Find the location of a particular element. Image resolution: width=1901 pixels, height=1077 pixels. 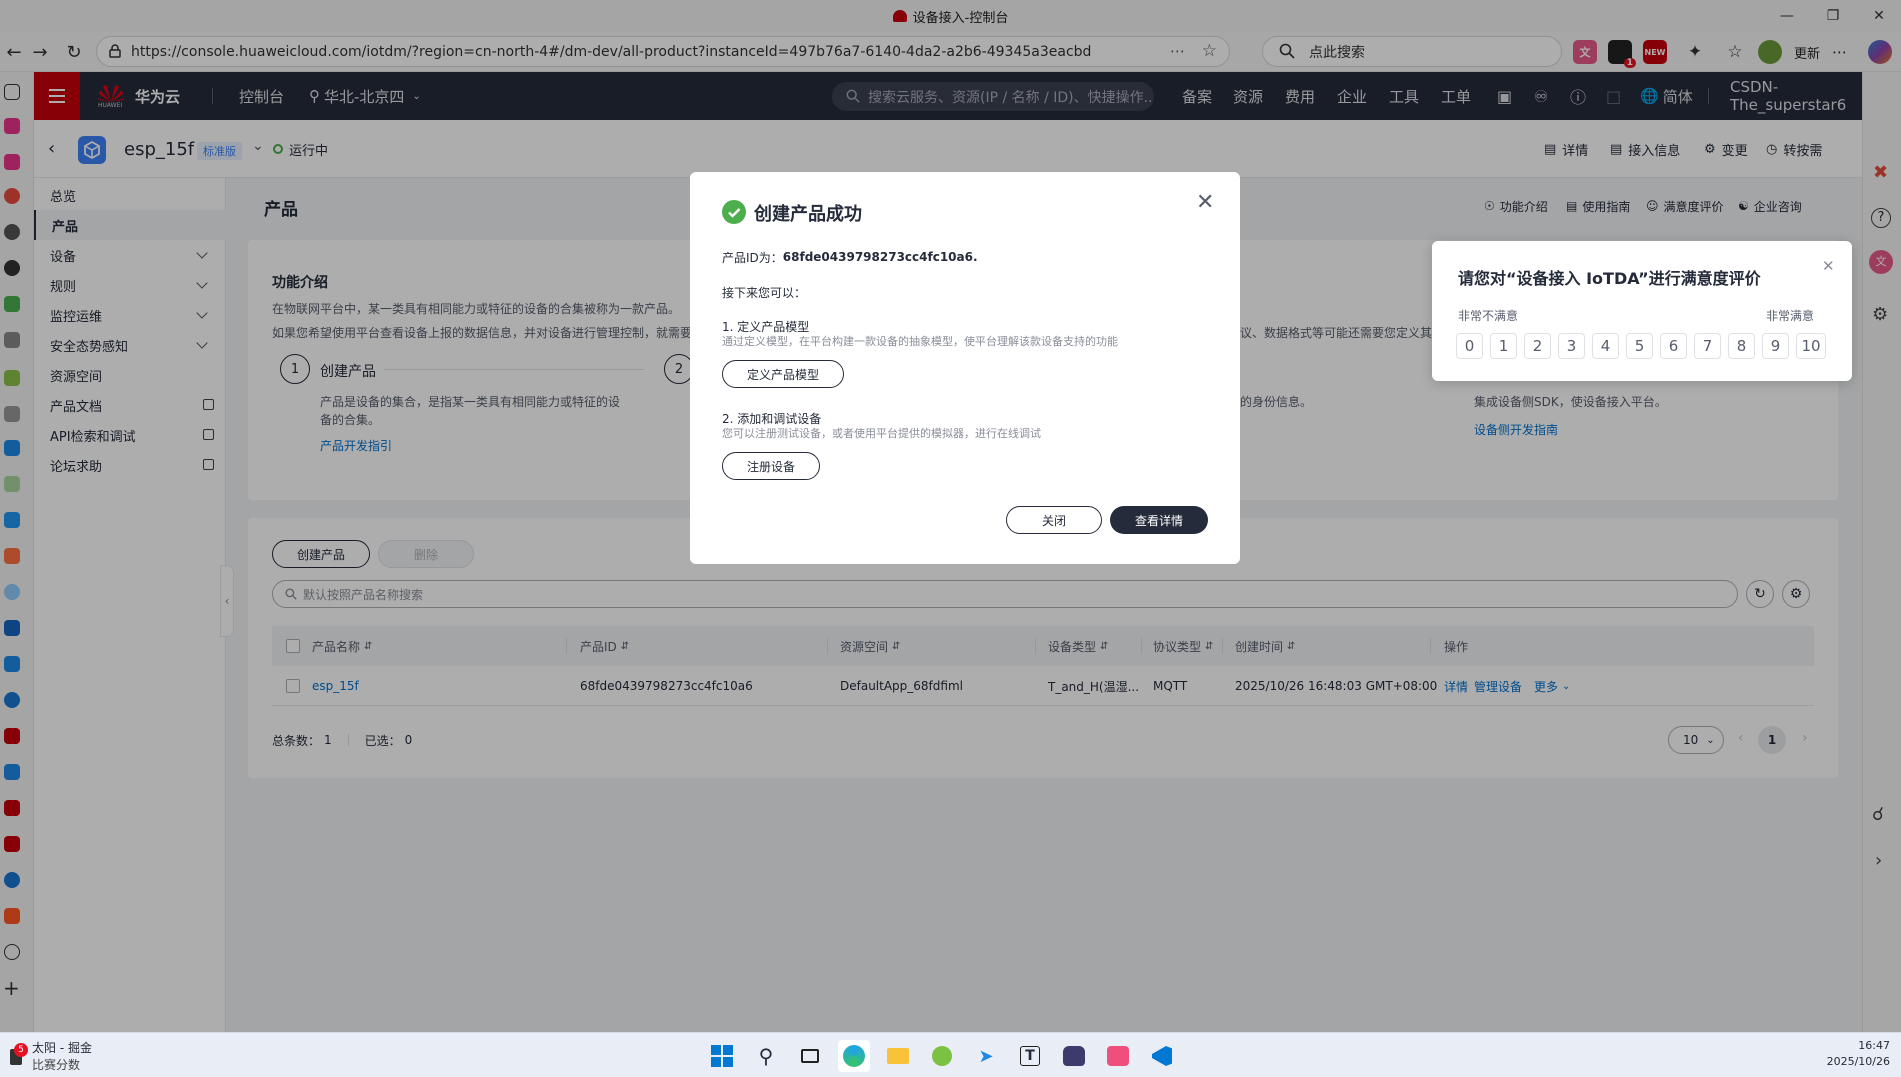

rating-score-3: 3 is located at coordinates (1571, 346).